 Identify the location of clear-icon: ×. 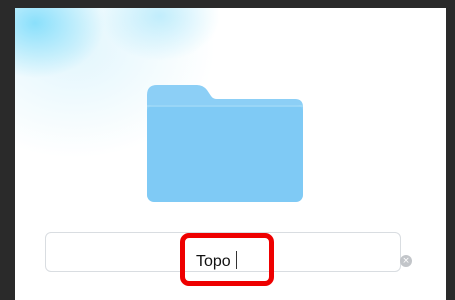
(406, 261).